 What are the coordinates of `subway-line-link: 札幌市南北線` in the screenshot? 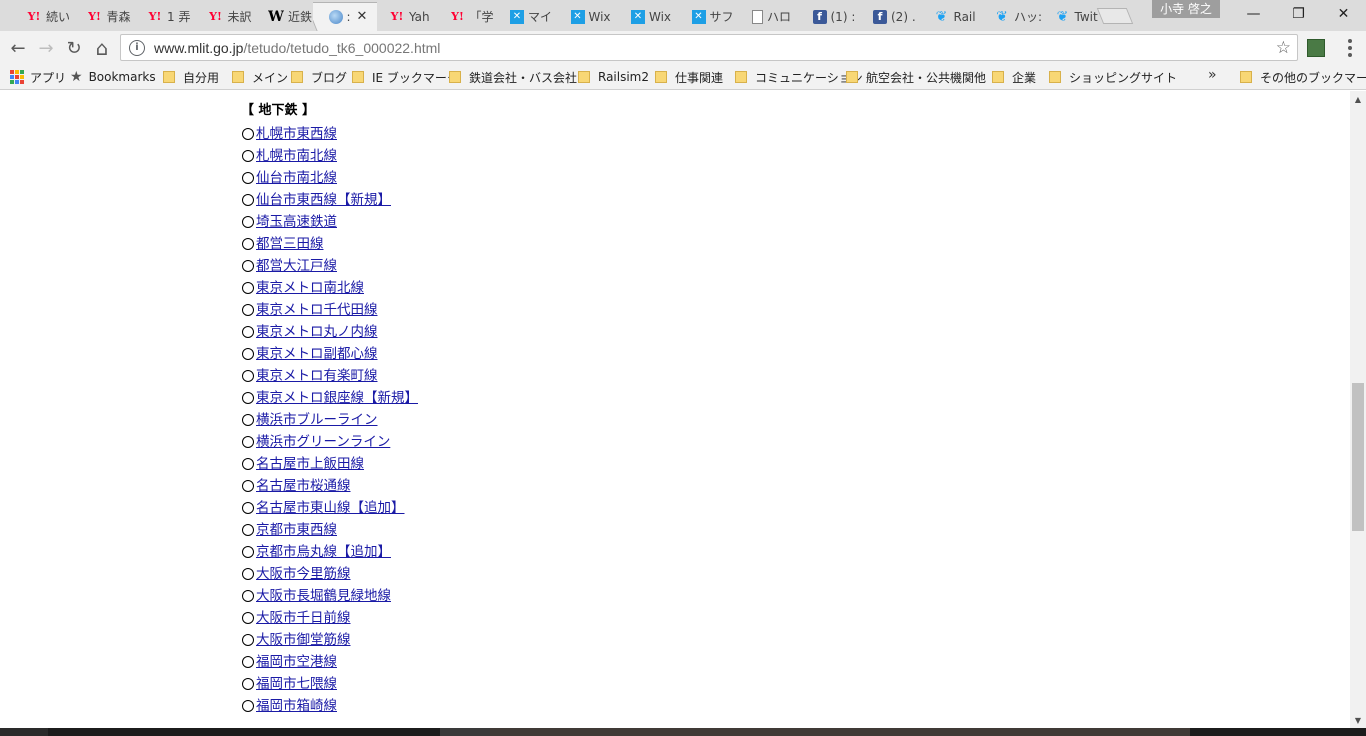 It's located at (296, 156).